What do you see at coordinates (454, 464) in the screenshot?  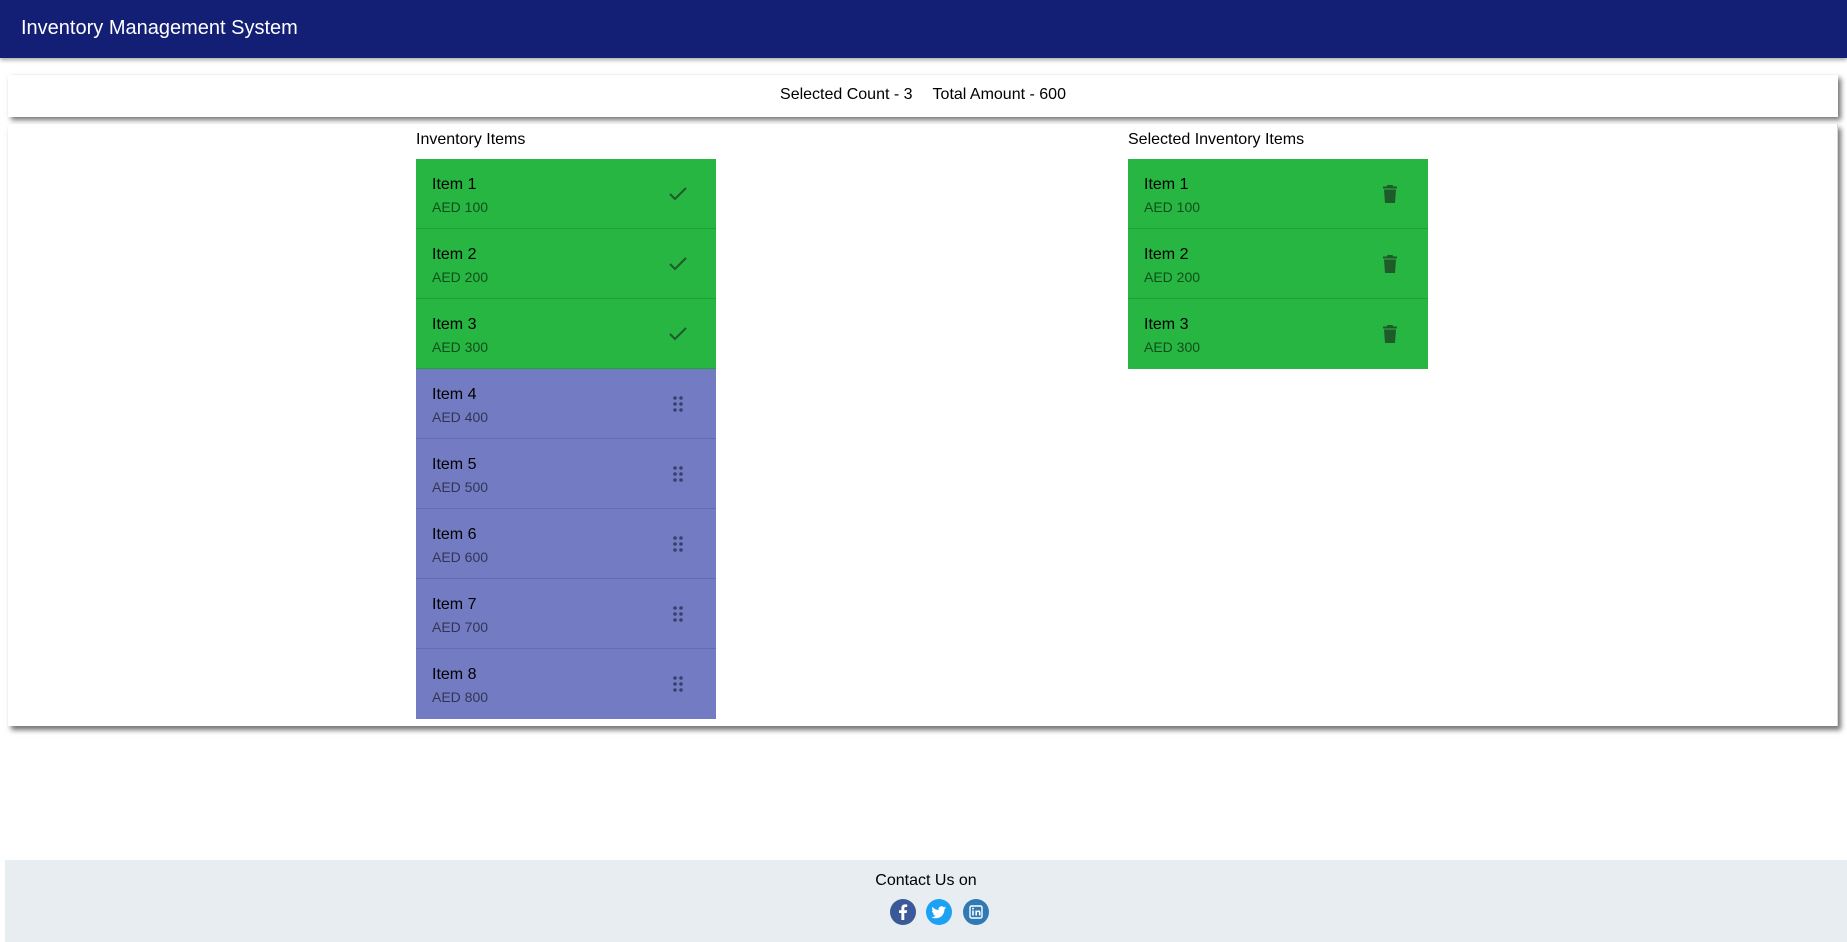 I see `item-name: Item 5` at bounding box center [454, 464].